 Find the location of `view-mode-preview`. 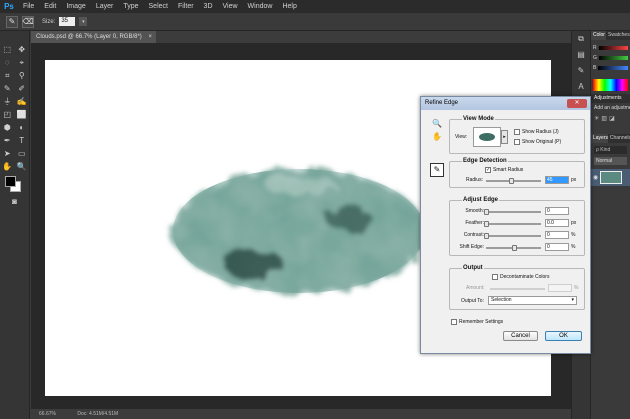

view-mode-preview is located at coordinates (487, 137).